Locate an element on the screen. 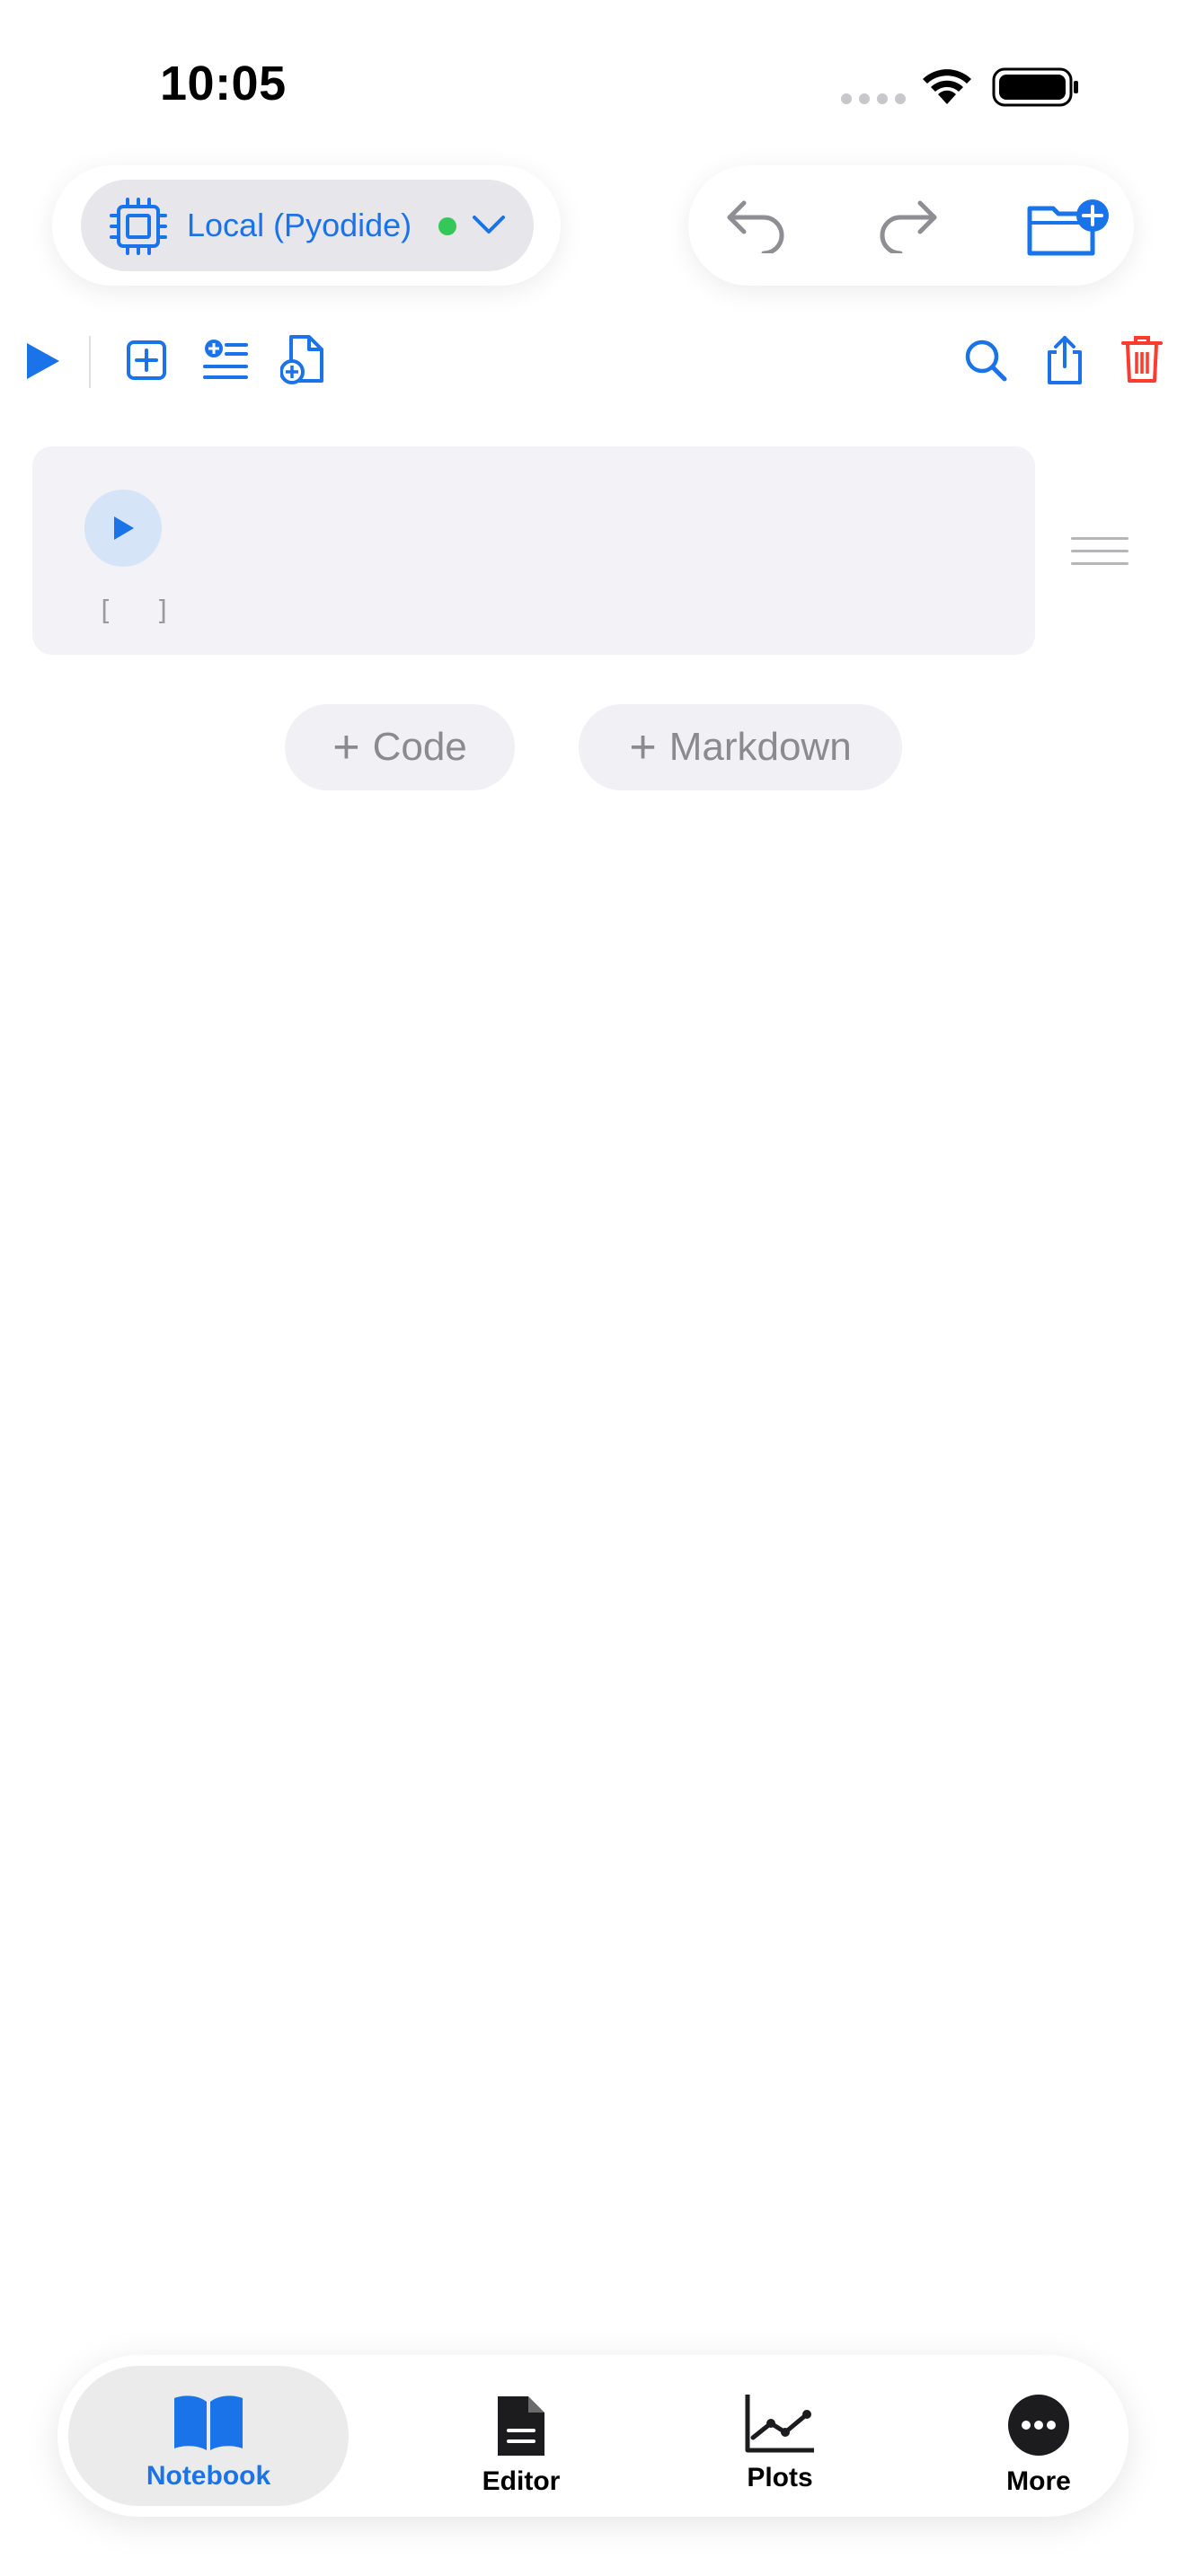 The height and width of the screenshot is (2576, 1186). undo-icon is located at coordinates (757, 225).